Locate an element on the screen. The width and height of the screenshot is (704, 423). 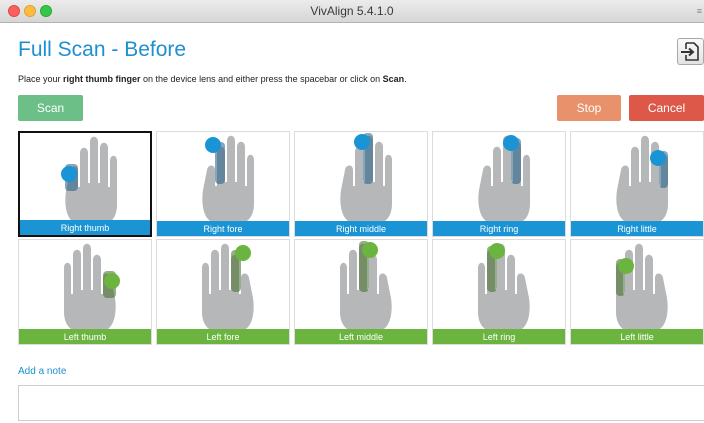
finger-card-label: Right thumb is located at coordinates (85, 227).